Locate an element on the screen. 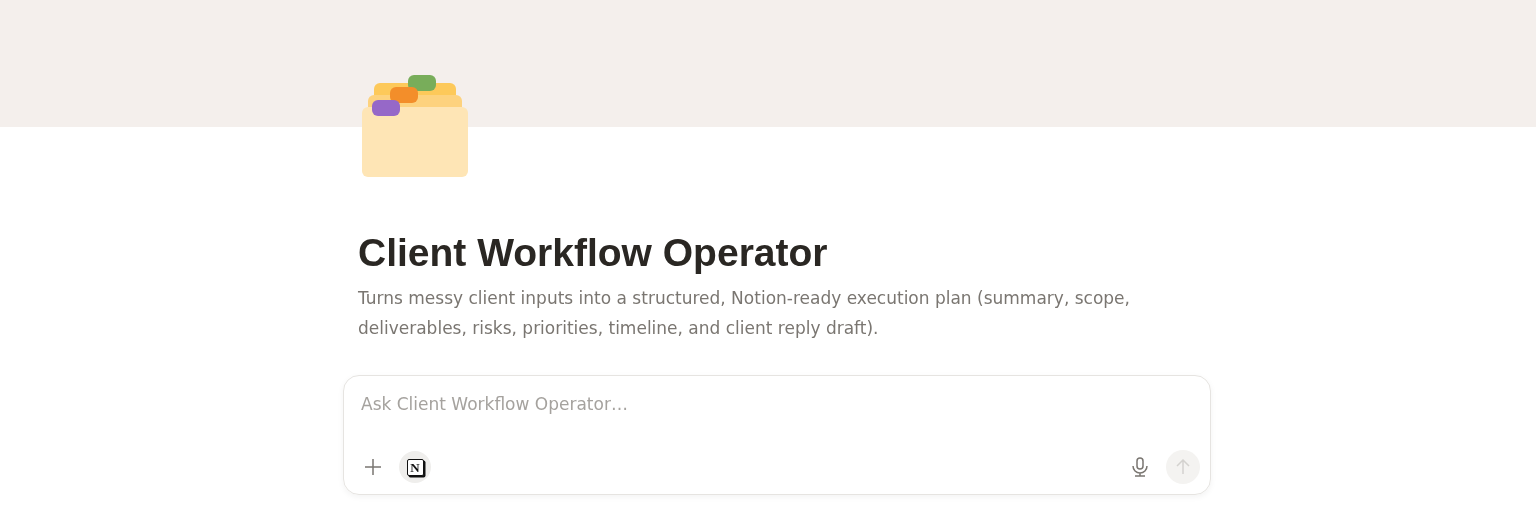 This screenshot has height=511, width=1536. connector-button: N is located at coordinates (415, 467).